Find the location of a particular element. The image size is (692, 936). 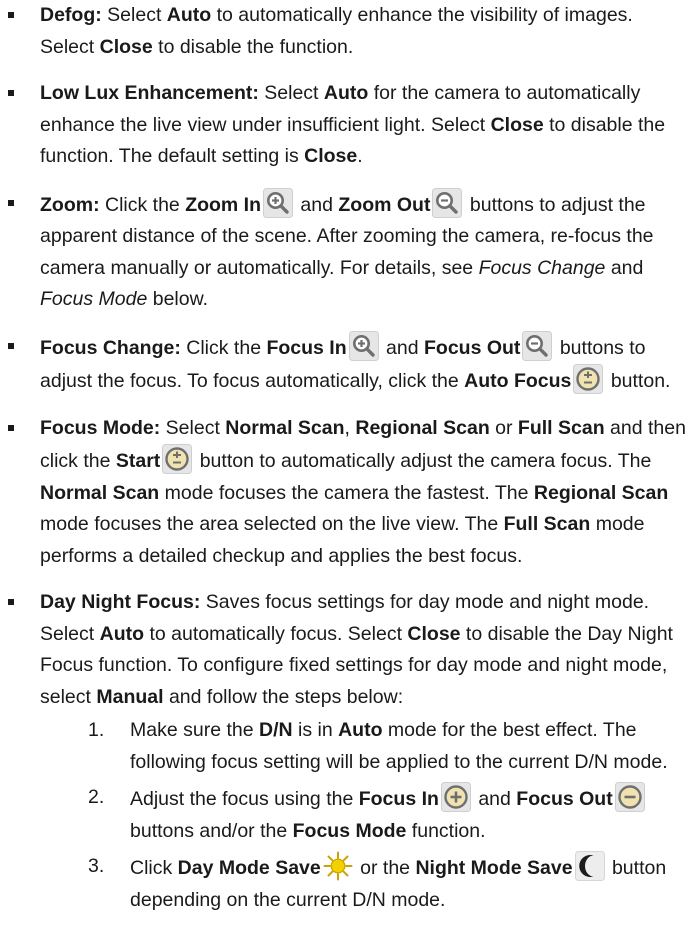

text-run: Make sure the is located at coordinates (194, 730).